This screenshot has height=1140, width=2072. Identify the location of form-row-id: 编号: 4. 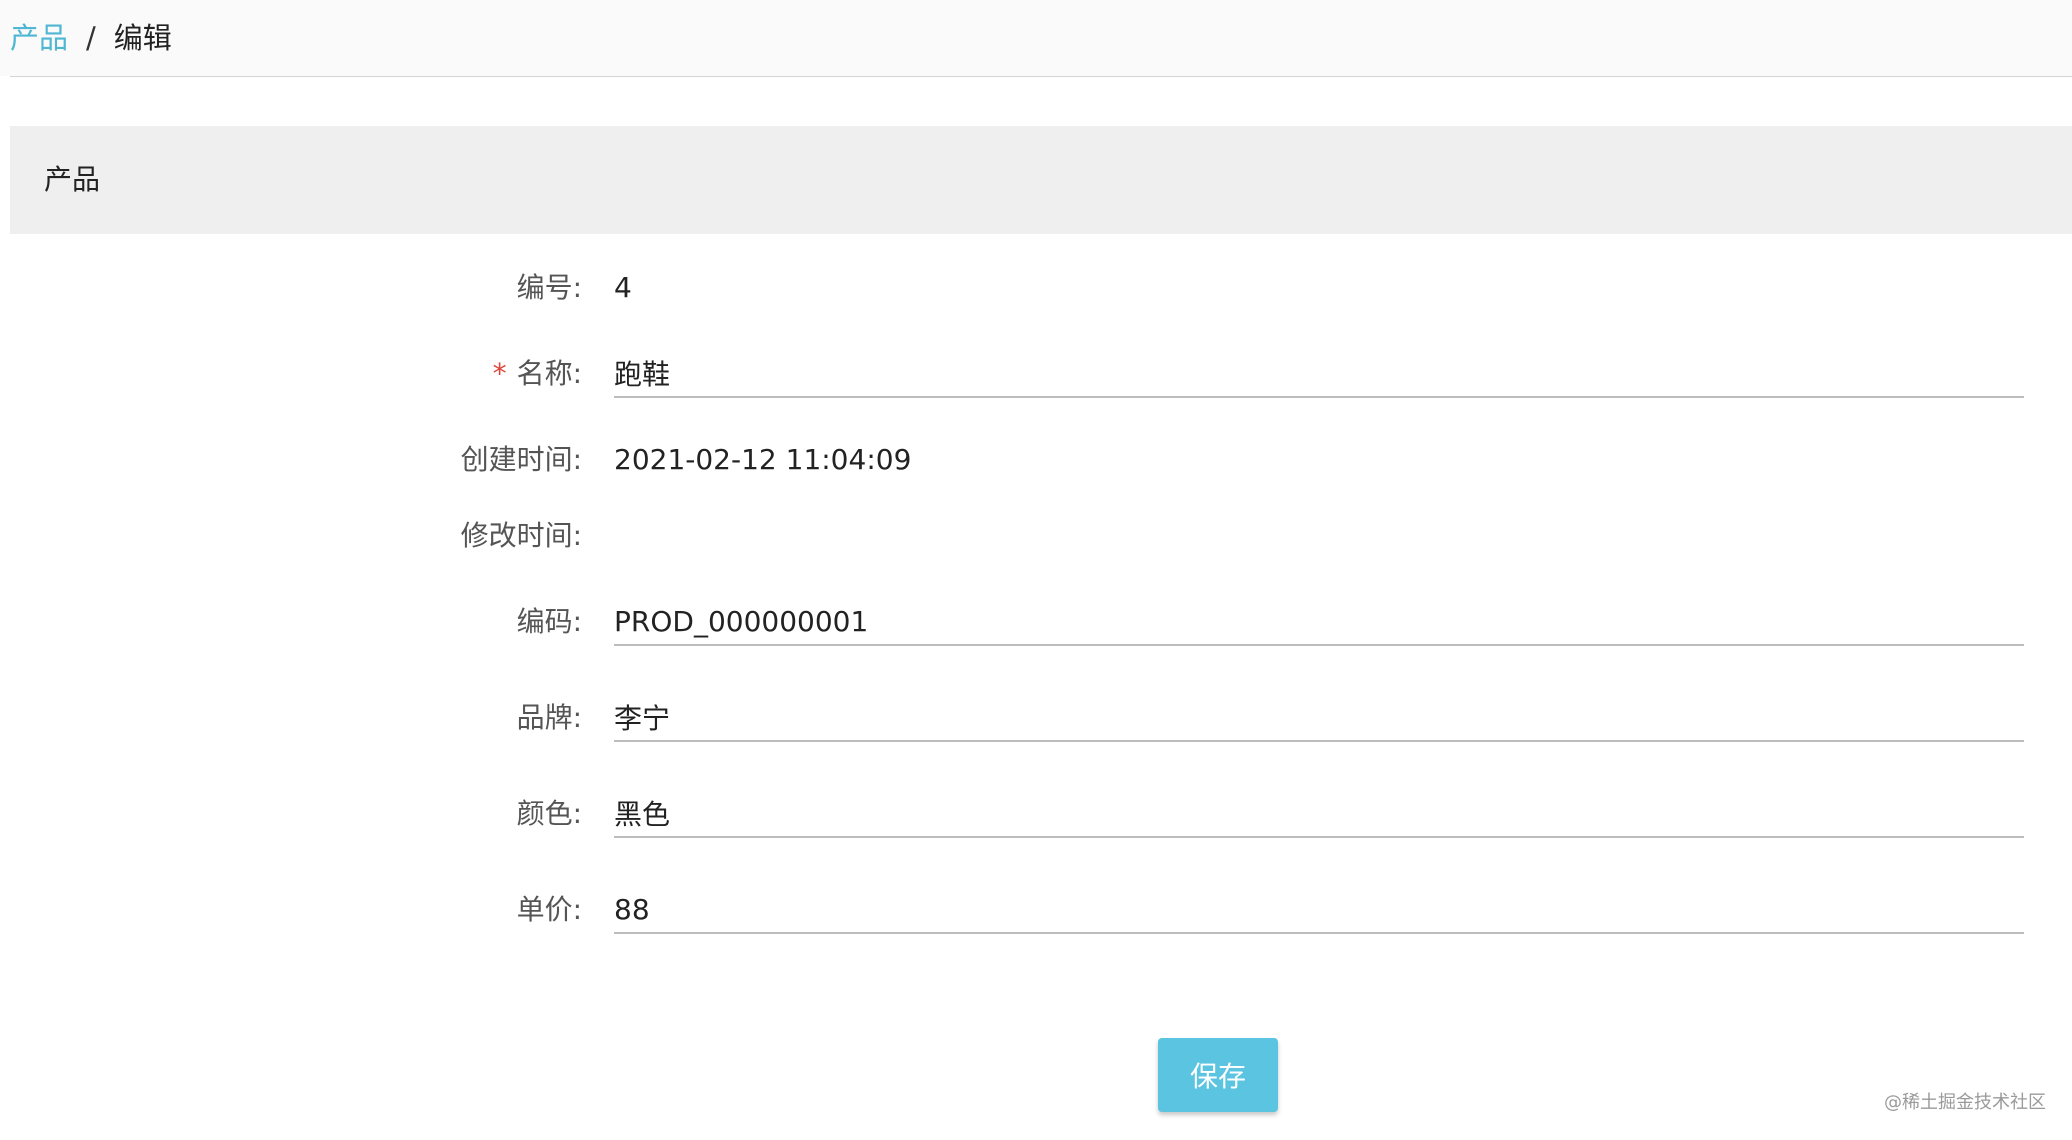
(1036, 290).